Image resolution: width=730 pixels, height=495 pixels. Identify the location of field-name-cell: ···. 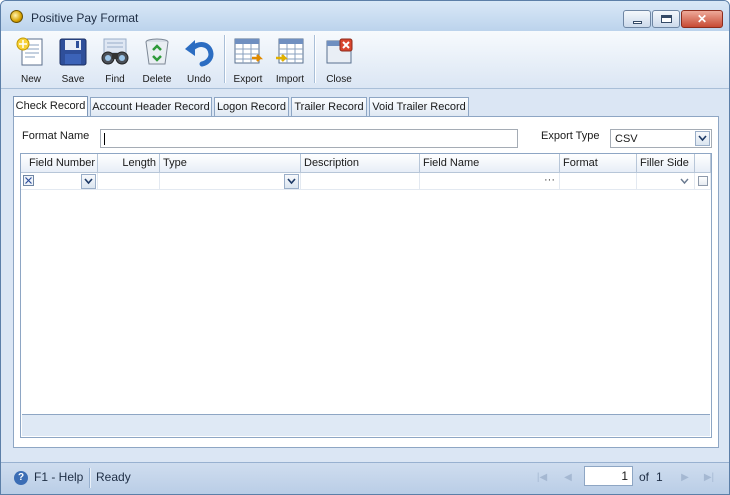
(490, 181).